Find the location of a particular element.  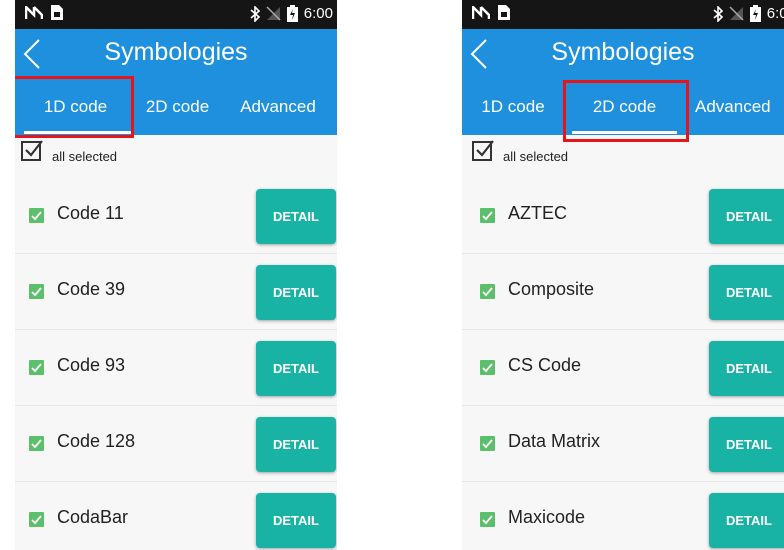

item-label: CS Code is located at coordinates (545, 365).